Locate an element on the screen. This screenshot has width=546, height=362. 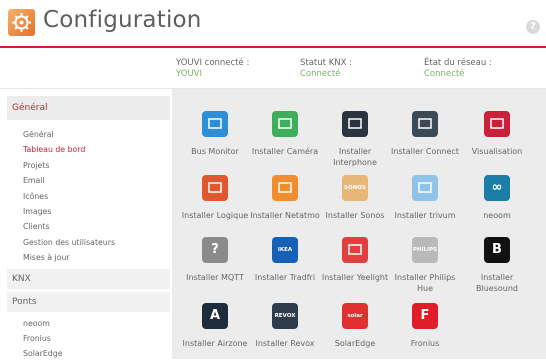
app-tile-label: Installer Revox is located at coordinates (285, 343).